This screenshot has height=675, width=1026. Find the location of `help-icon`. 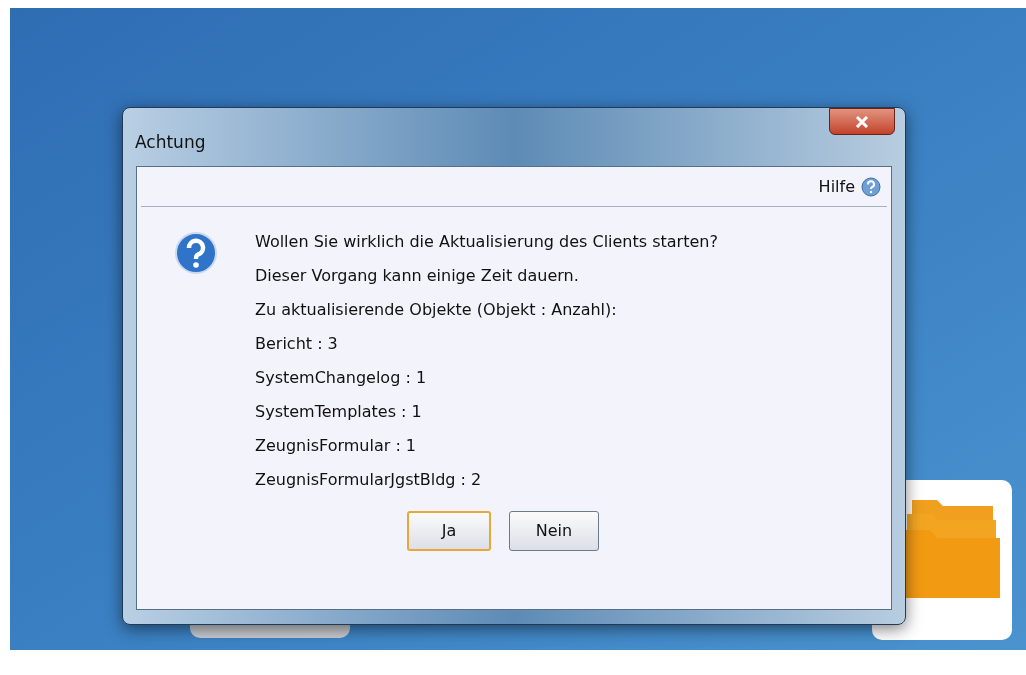

help-icon is located at coordinates (871, 186).